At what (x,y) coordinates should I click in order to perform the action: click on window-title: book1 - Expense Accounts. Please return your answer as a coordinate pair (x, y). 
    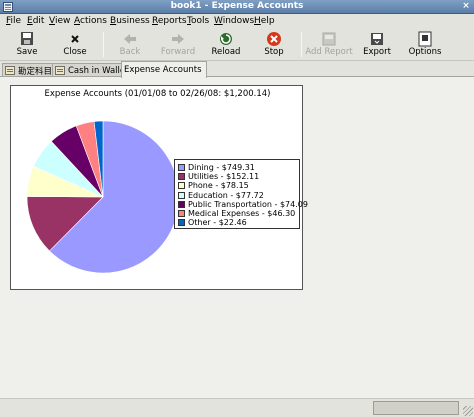
    Looking at the image, I should click on (237, 6).